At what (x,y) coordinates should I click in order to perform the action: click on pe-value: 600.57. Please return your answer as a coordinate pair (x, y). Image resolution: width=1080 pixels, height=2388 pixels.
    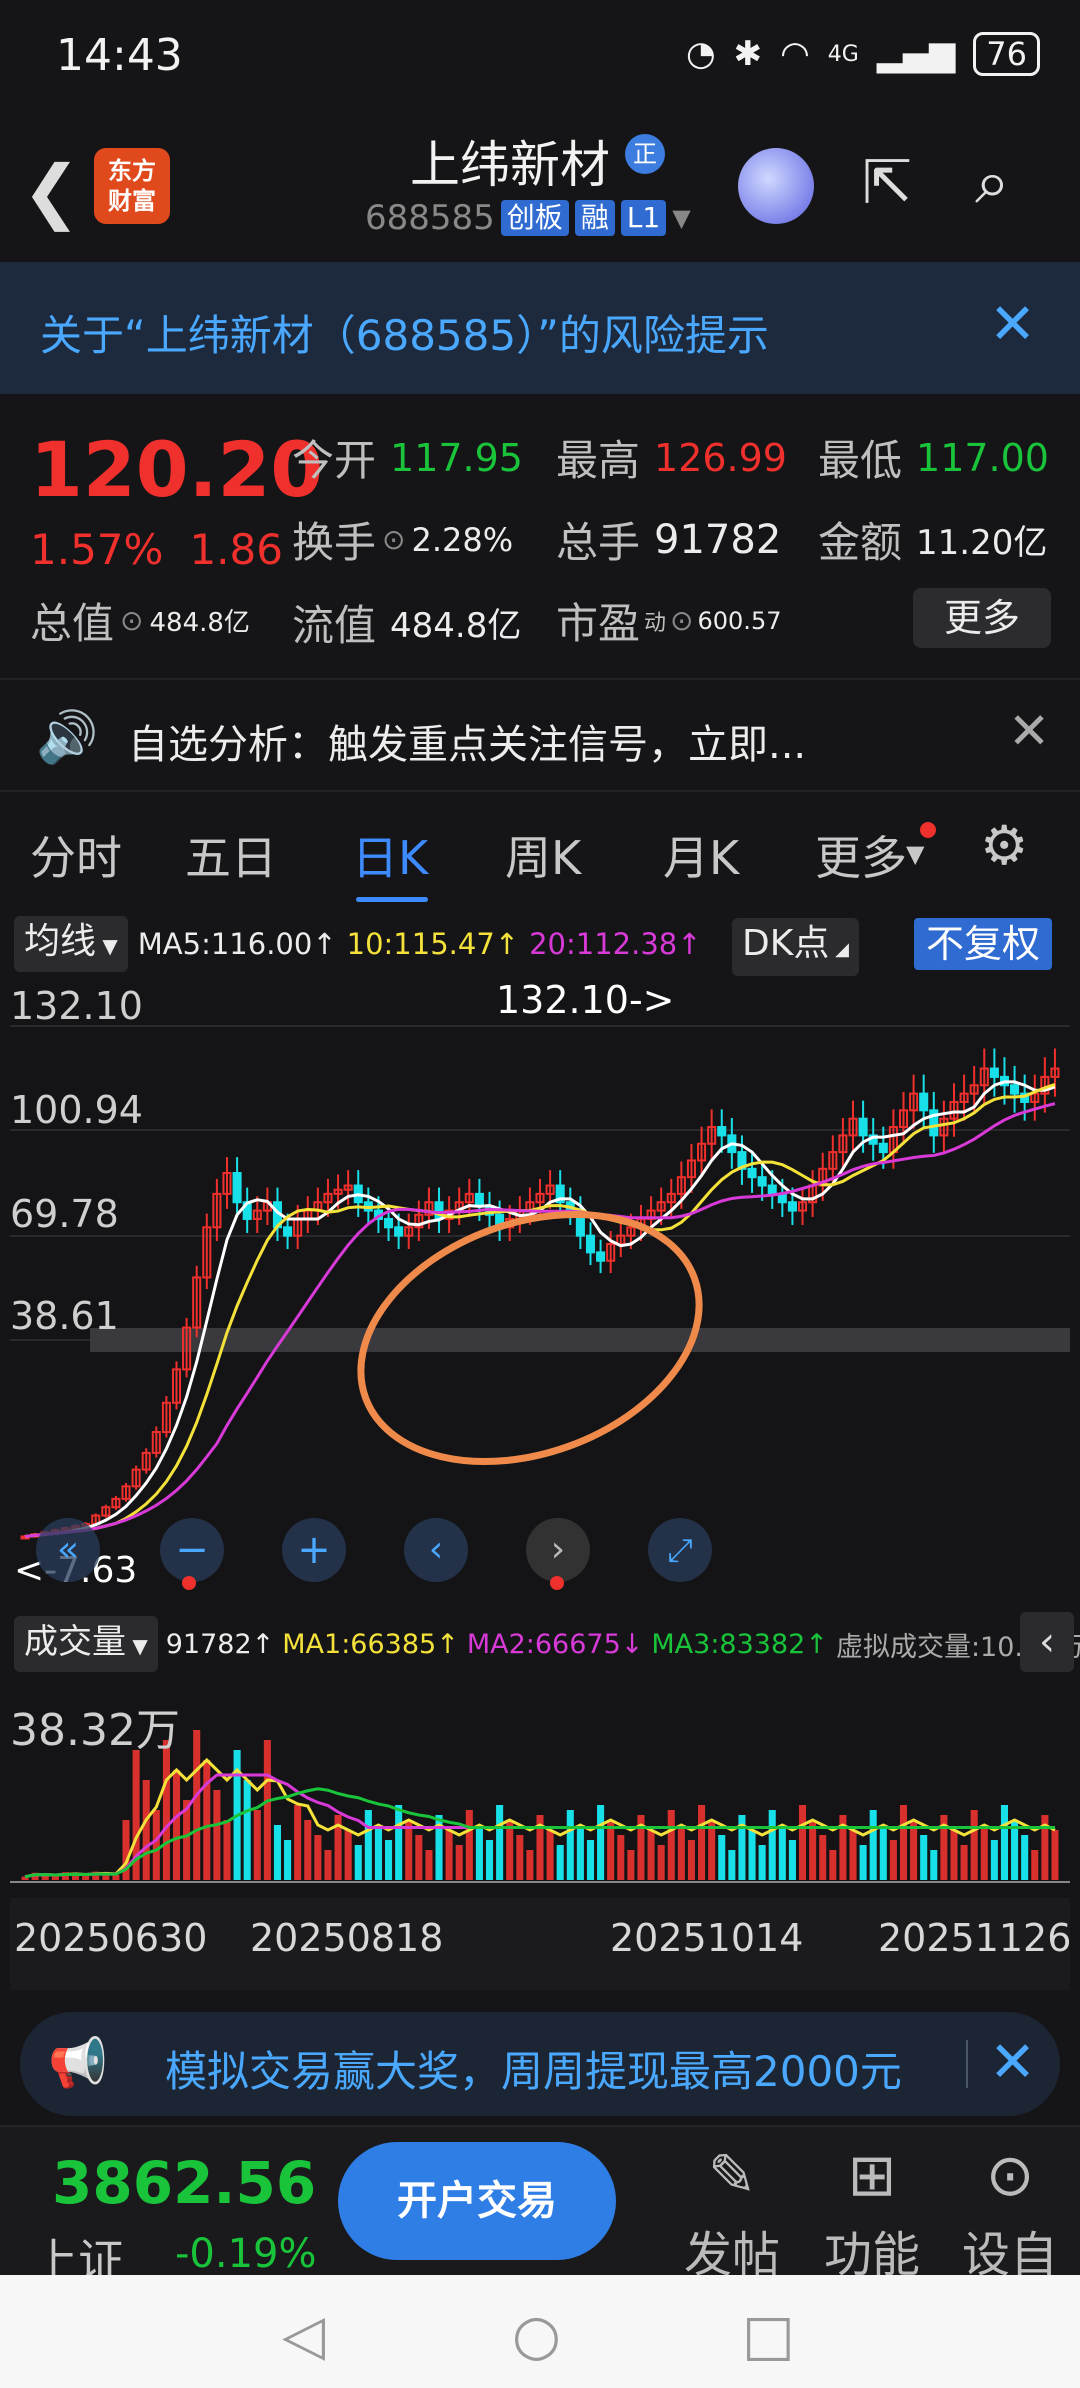
    Looking at the image, I should click on (739, 620).